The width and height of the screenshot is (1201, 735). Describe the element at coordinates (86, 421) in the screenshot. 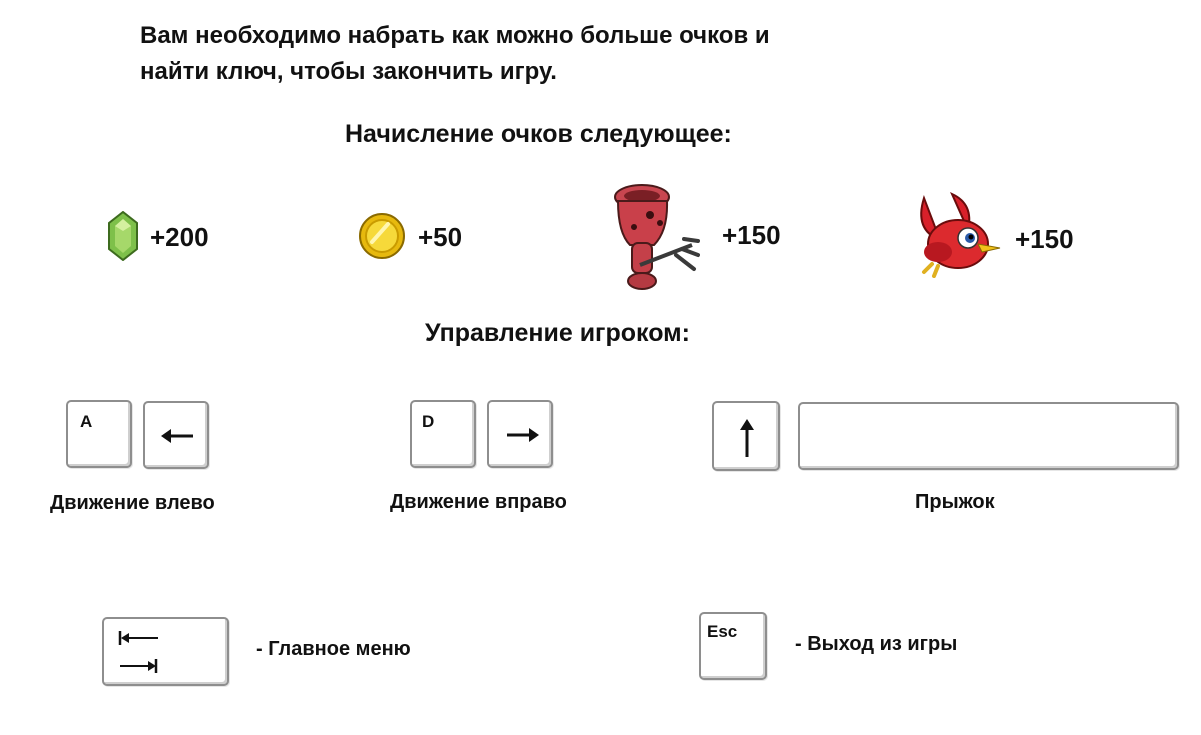

I see `a-key-label: A` at that location.